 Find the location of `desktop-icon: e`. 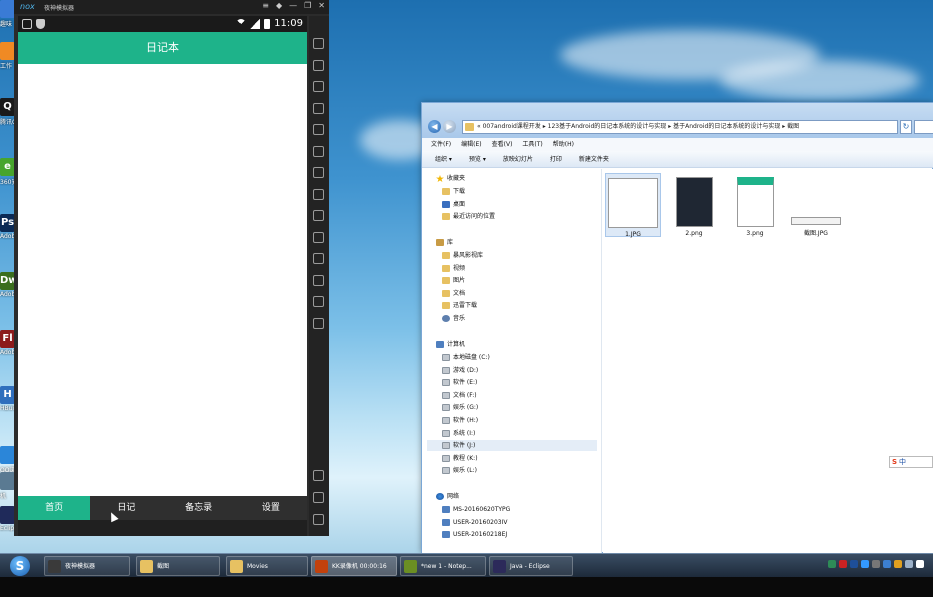

desktop-icon: e is located at coordinates (7, 167).